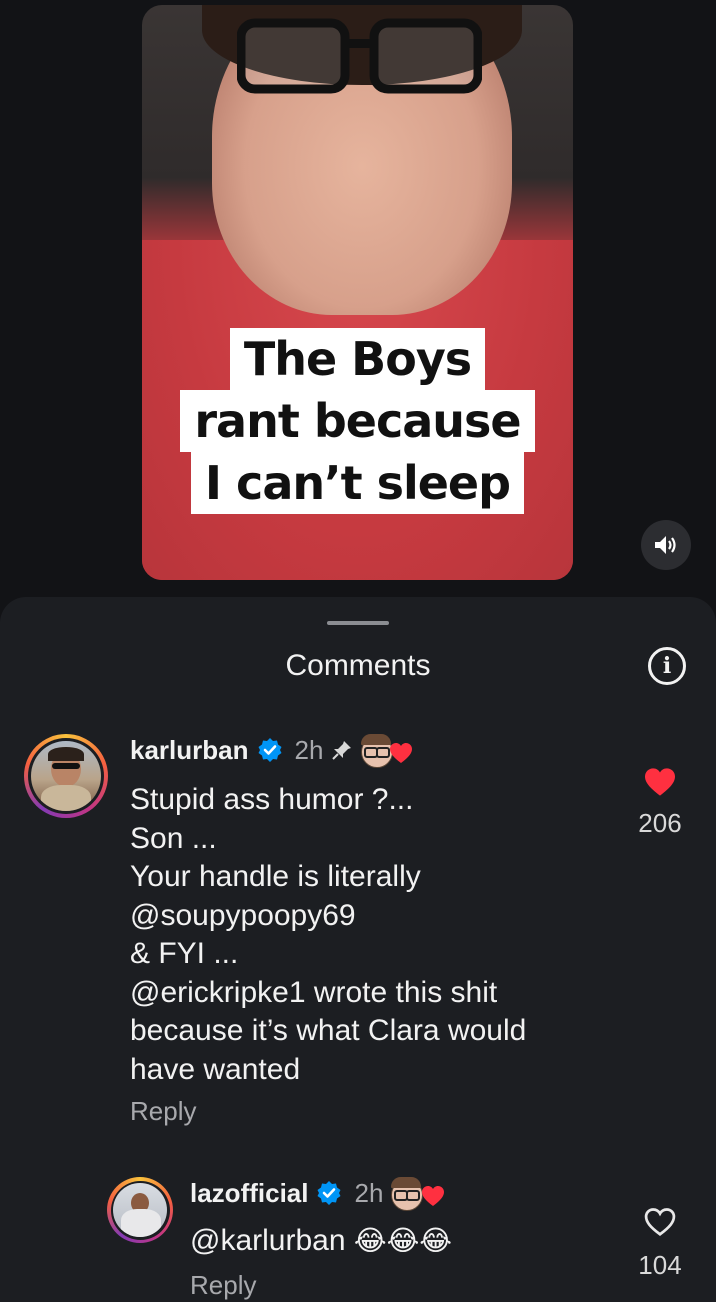 This screenshot has height=1302, width=716. Describe the element at coordinates (215, 1069) in the screenshot. I see `comment-line: have wanted` at that location.